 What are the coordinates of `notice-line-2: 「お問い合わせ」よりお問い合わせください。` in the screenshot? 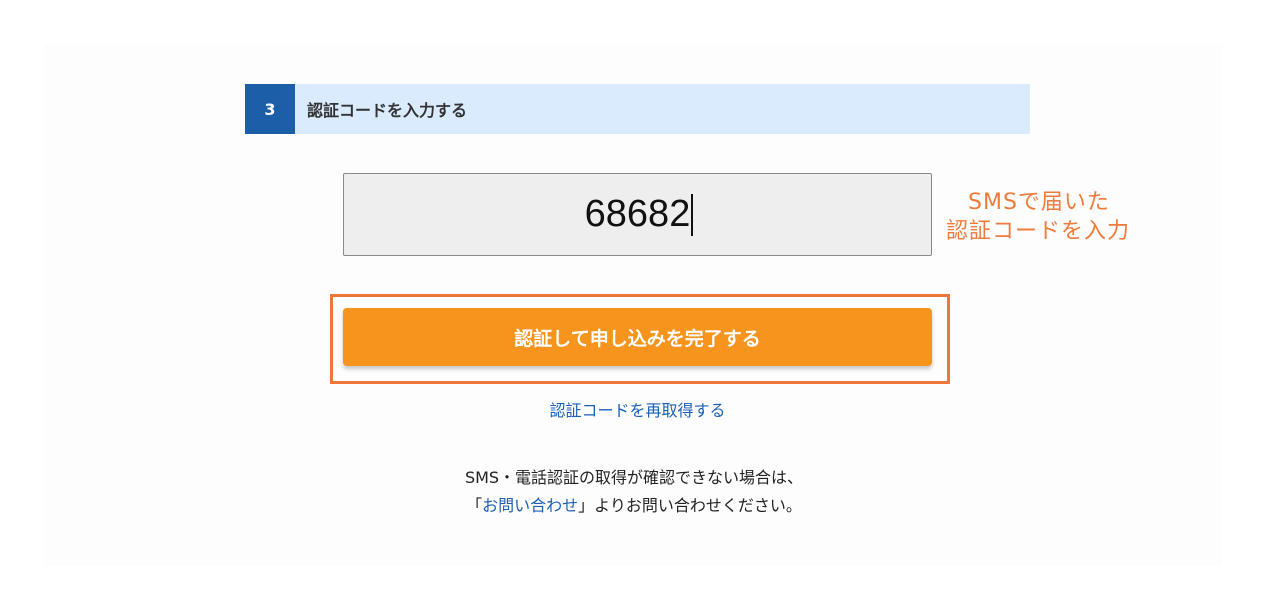 It's located at (634, 506).